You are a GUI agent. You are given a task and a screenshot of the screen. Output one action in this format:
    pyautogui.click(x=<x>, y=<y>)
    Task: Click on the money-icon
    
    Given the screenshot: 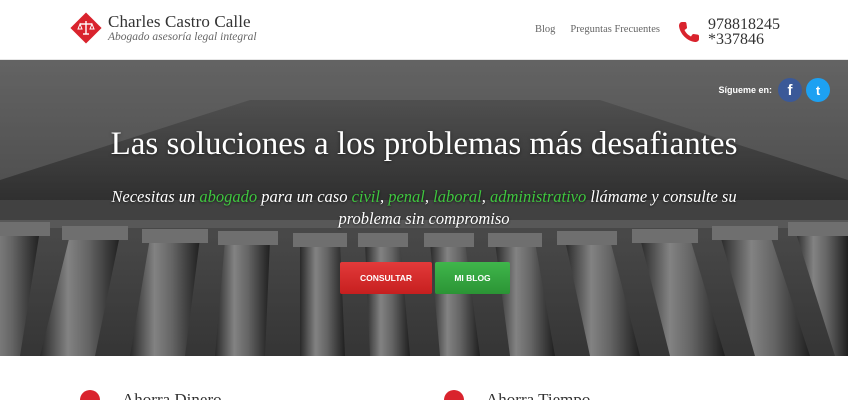 What is the action you would take?
    pyautogui.click(x=90, y=395)
    